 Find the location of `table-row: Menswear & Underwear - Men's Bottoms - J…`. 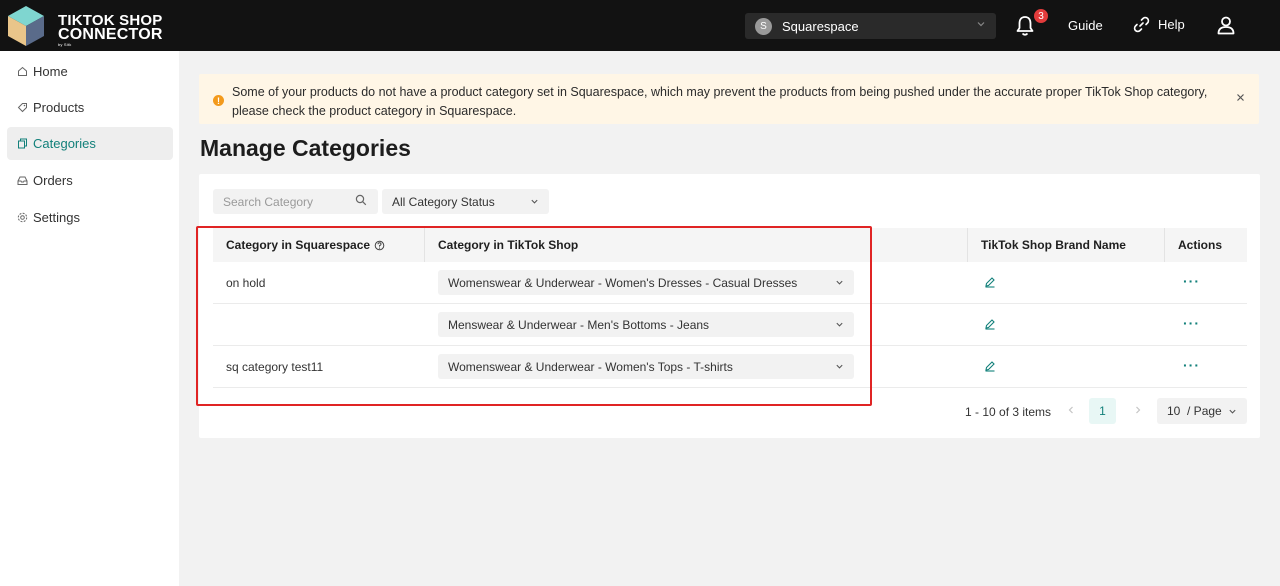

table-row: Menswear & Underwear - Men's Bottoms - J… is located at coordinates (730, 325).